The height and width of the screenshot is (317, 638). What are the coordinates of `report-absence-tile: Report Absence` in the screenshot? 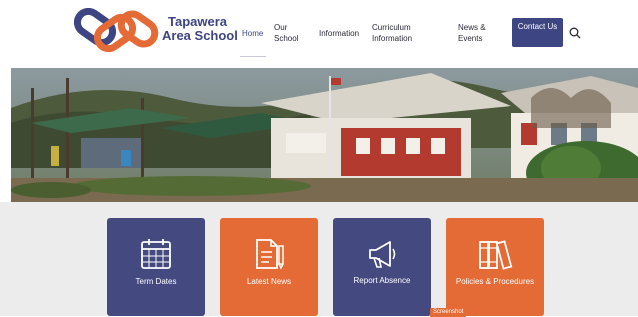 It's located at (382, 267).